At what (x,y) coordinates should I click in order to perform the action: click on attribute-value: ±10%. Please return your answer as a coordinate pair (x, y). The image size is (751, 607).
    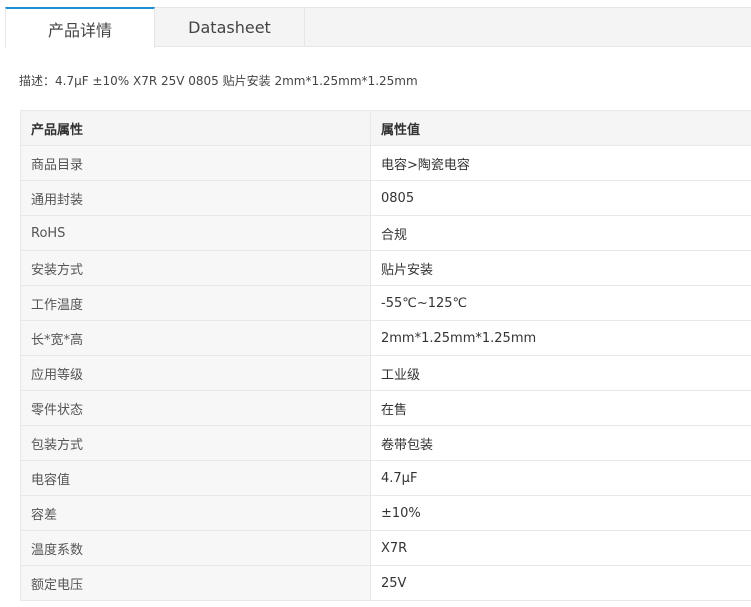
    Looking at the image, I should click on (560, 513).